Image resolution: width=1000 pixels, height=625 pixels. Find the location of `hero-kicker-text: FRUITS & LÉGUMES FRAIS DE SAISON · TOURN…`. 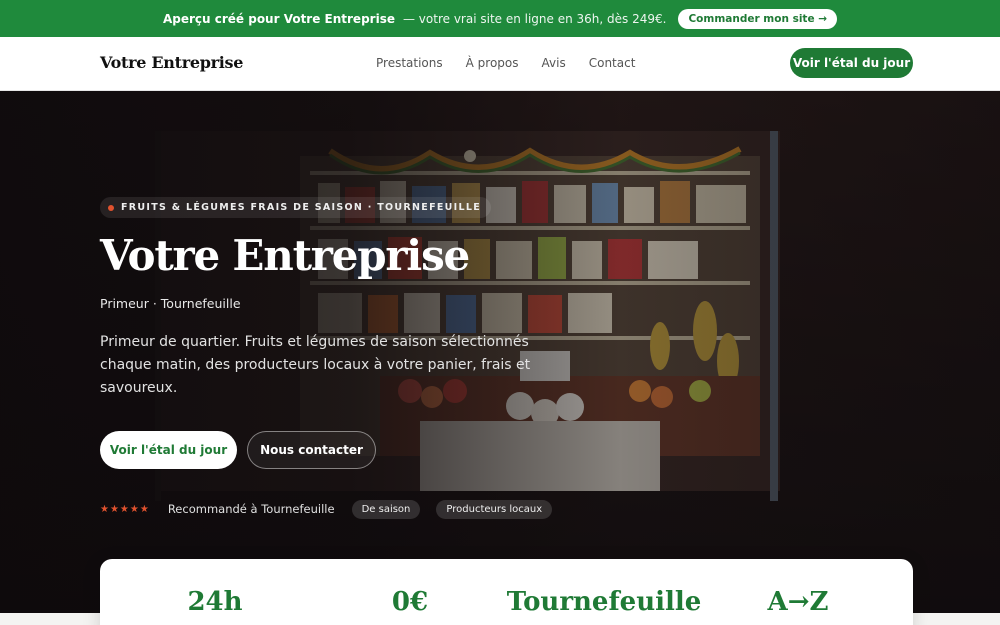

hero-kicker-text: FRUITS & LÉGUMES FRAIS DE SAISON · TOURN… is located at coordinates (301, 207).